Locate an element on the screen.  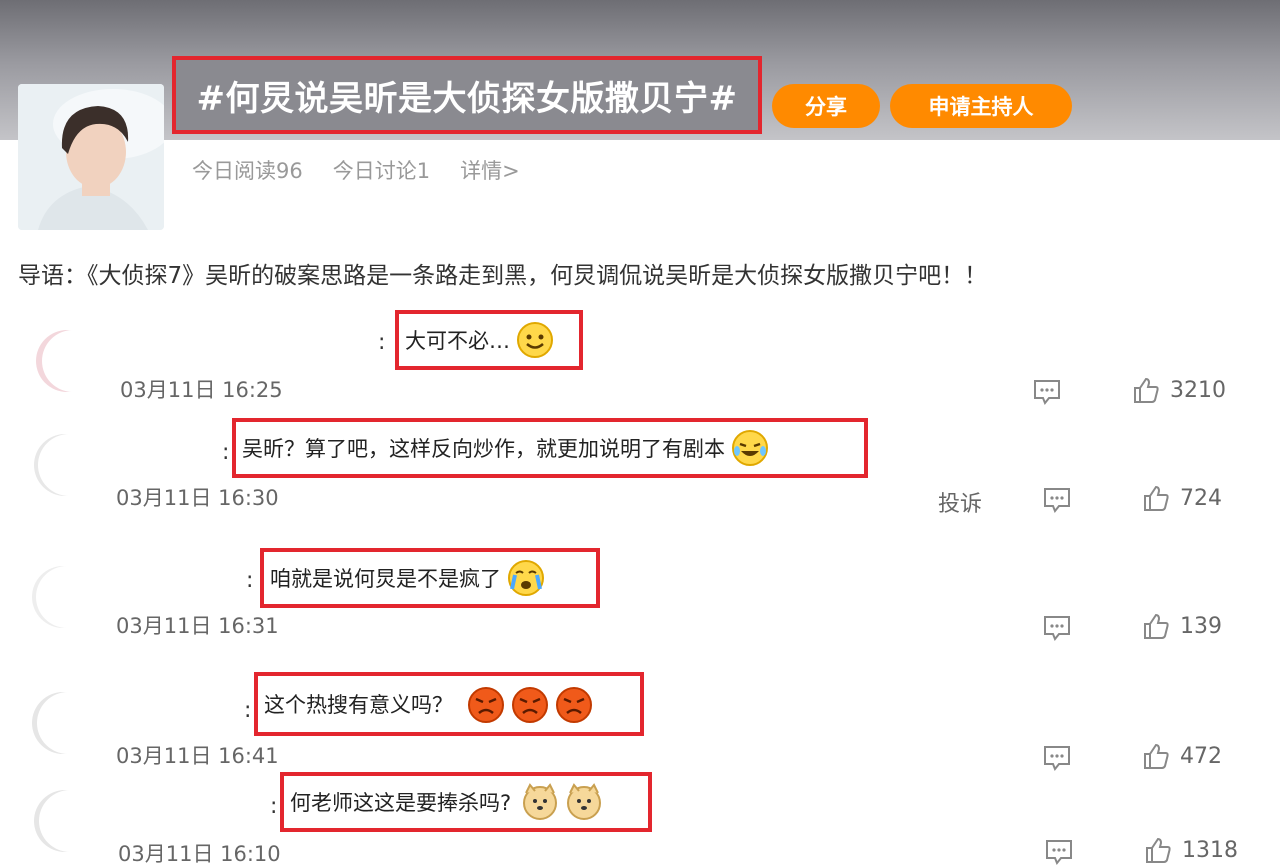
like-button: 3210 is located at coordinates (1179, 390).